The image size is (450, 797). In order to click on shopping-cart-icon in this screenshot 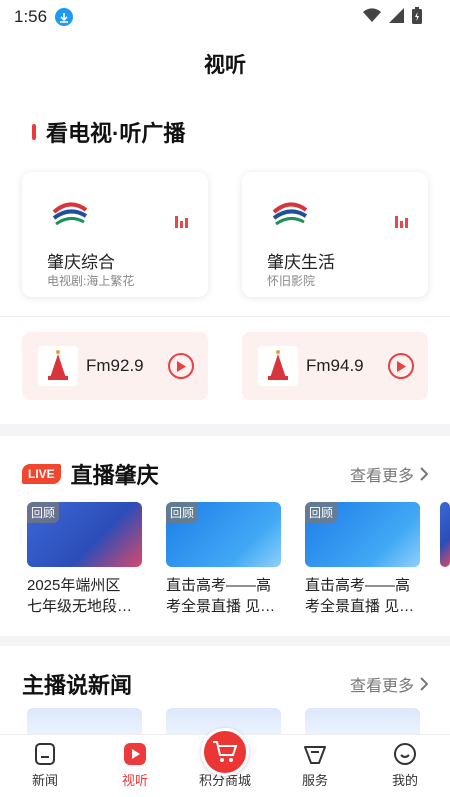, I will do `click(225, 751)`.